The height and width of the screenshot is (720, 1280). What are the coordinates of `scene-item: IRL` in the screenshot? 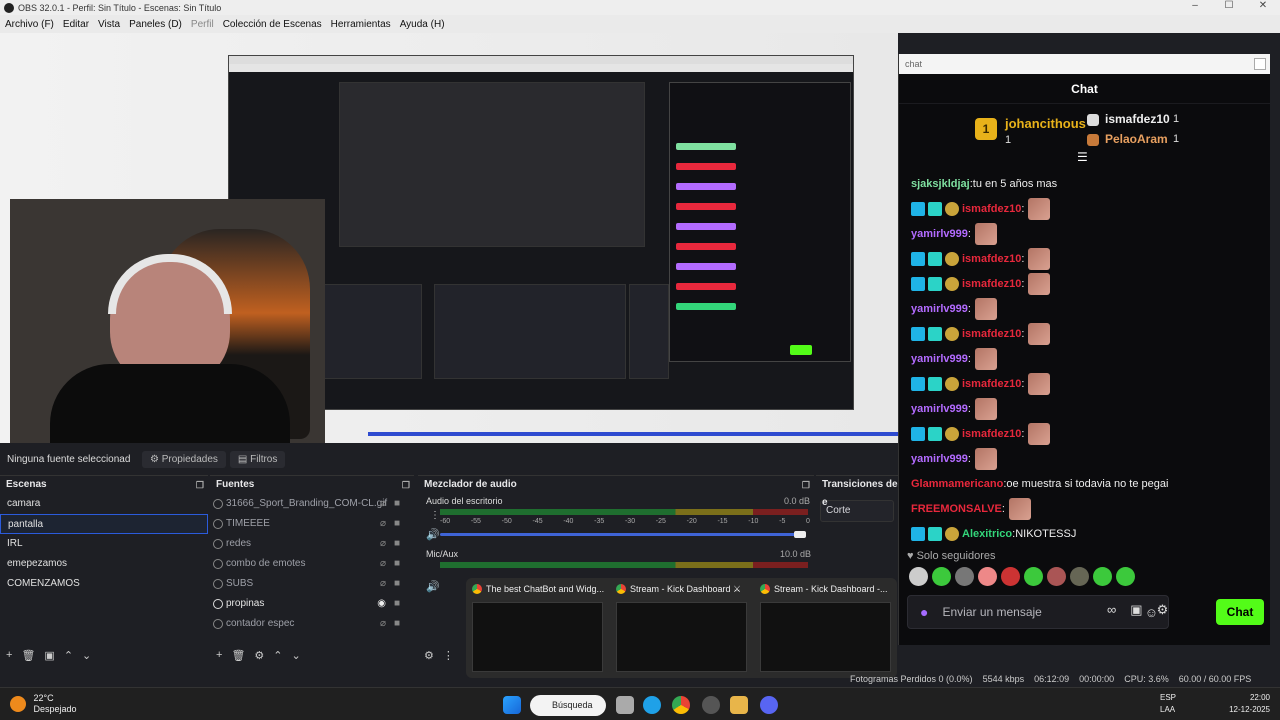 It's located at (104, 544).